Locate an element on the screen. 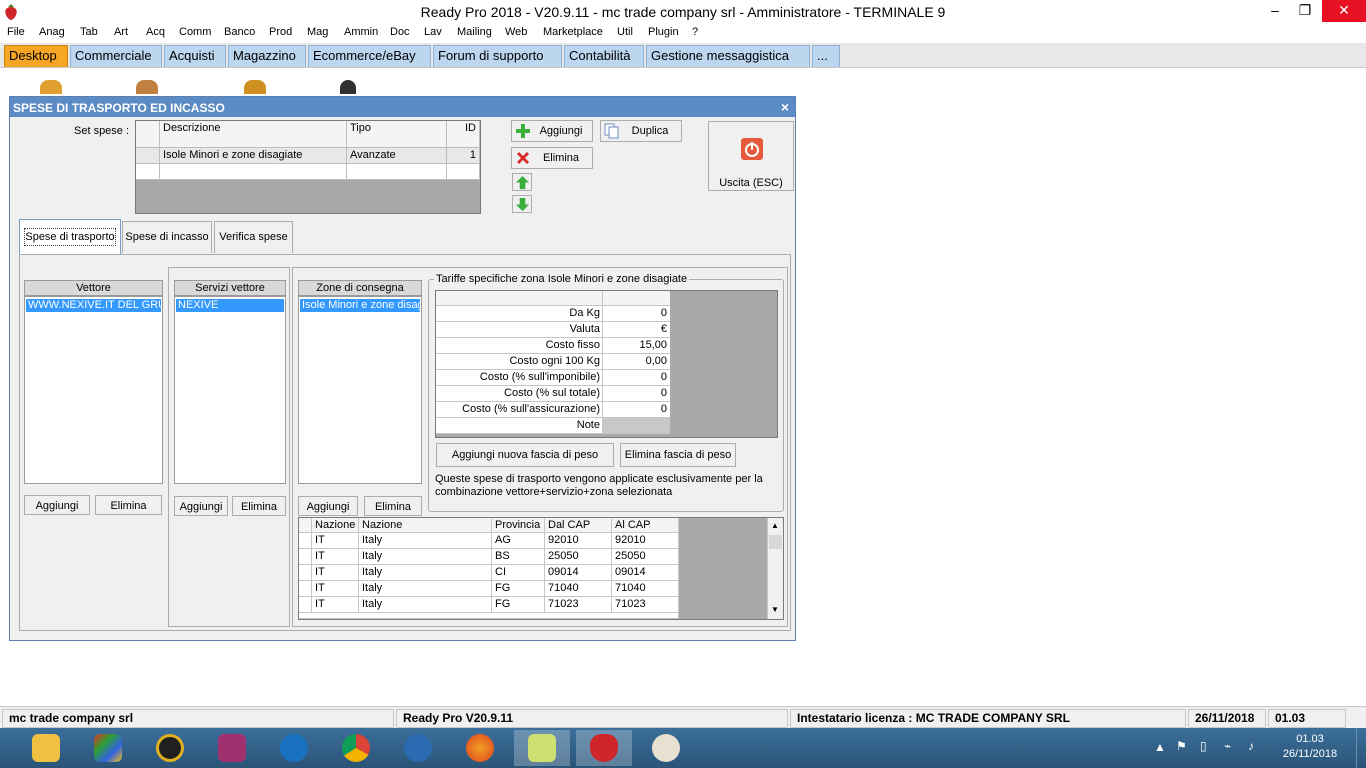 The height and width of the screenshot is (768, 1366). tariff-value-costo-100kg: 0,00 is located at coordinates (636, 362).